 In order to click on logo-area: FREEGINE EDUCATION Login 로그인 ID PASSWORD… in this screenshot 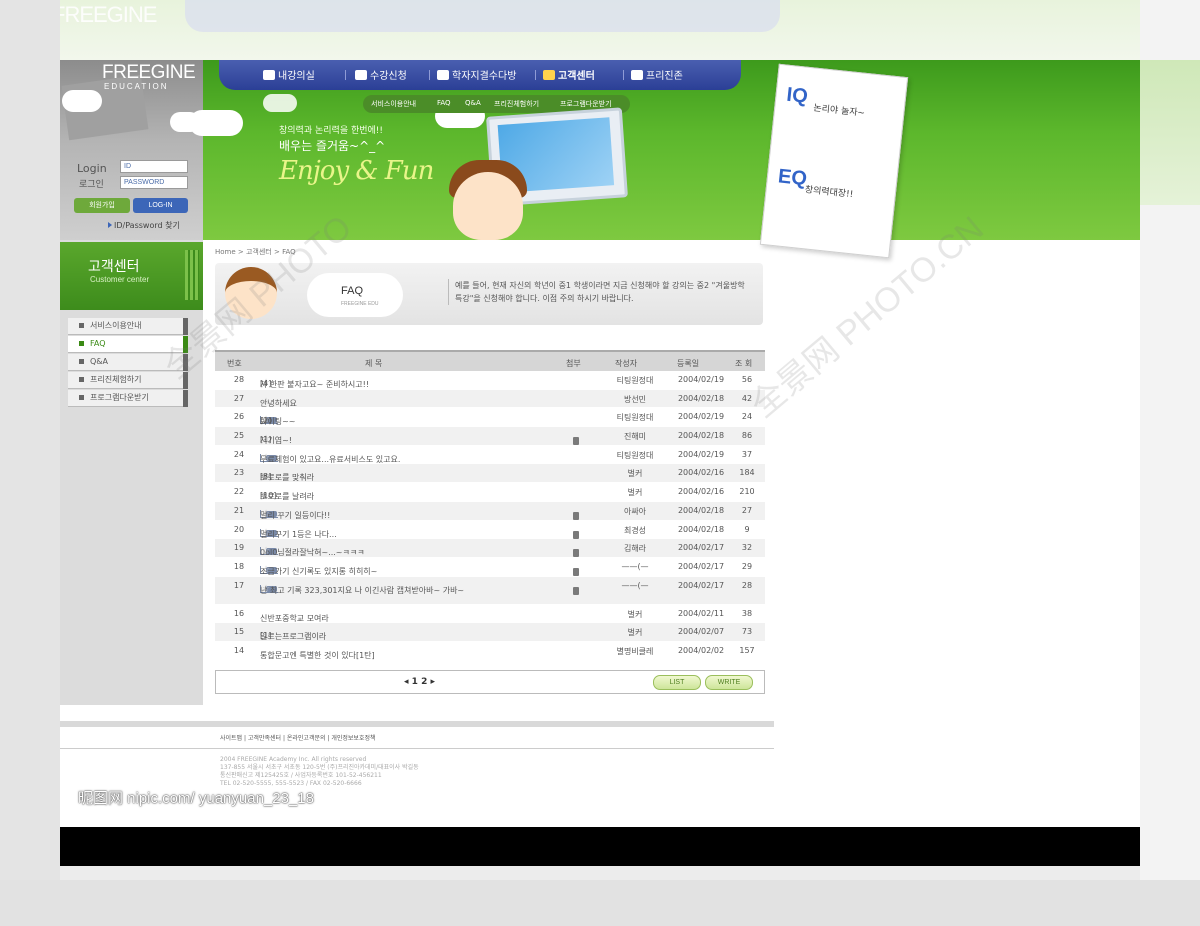, I will do `click(131, 150)`.